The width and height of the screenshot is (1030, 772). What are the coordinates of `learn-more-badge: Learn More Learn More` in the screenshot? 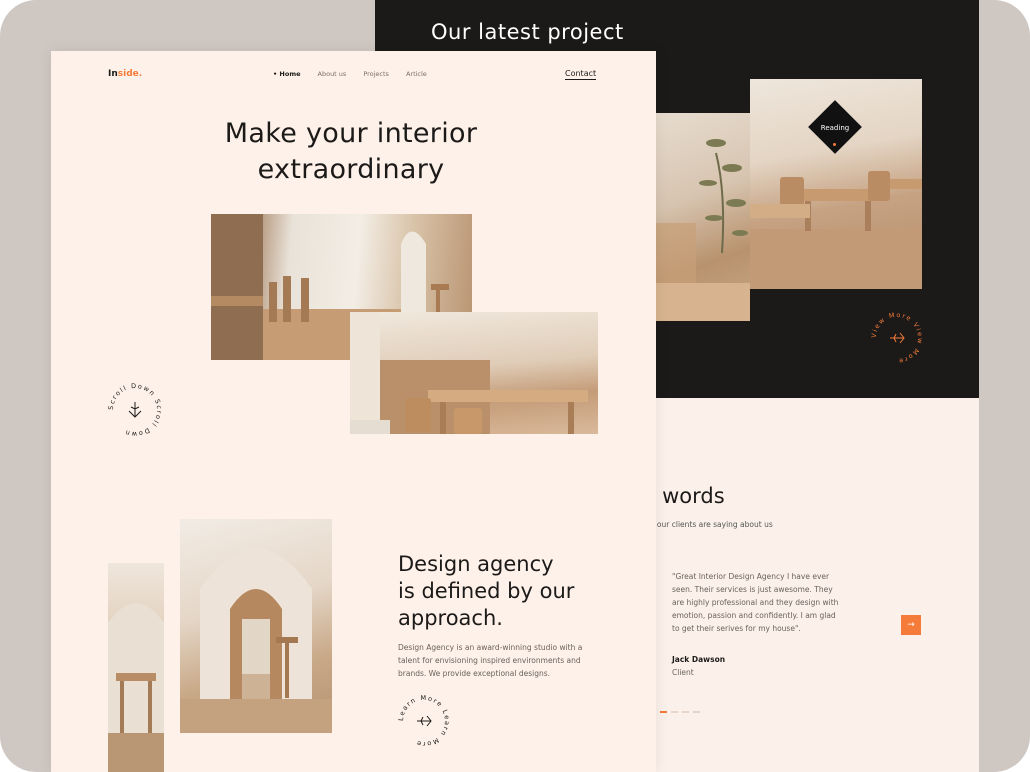 It's located at (424, 721).